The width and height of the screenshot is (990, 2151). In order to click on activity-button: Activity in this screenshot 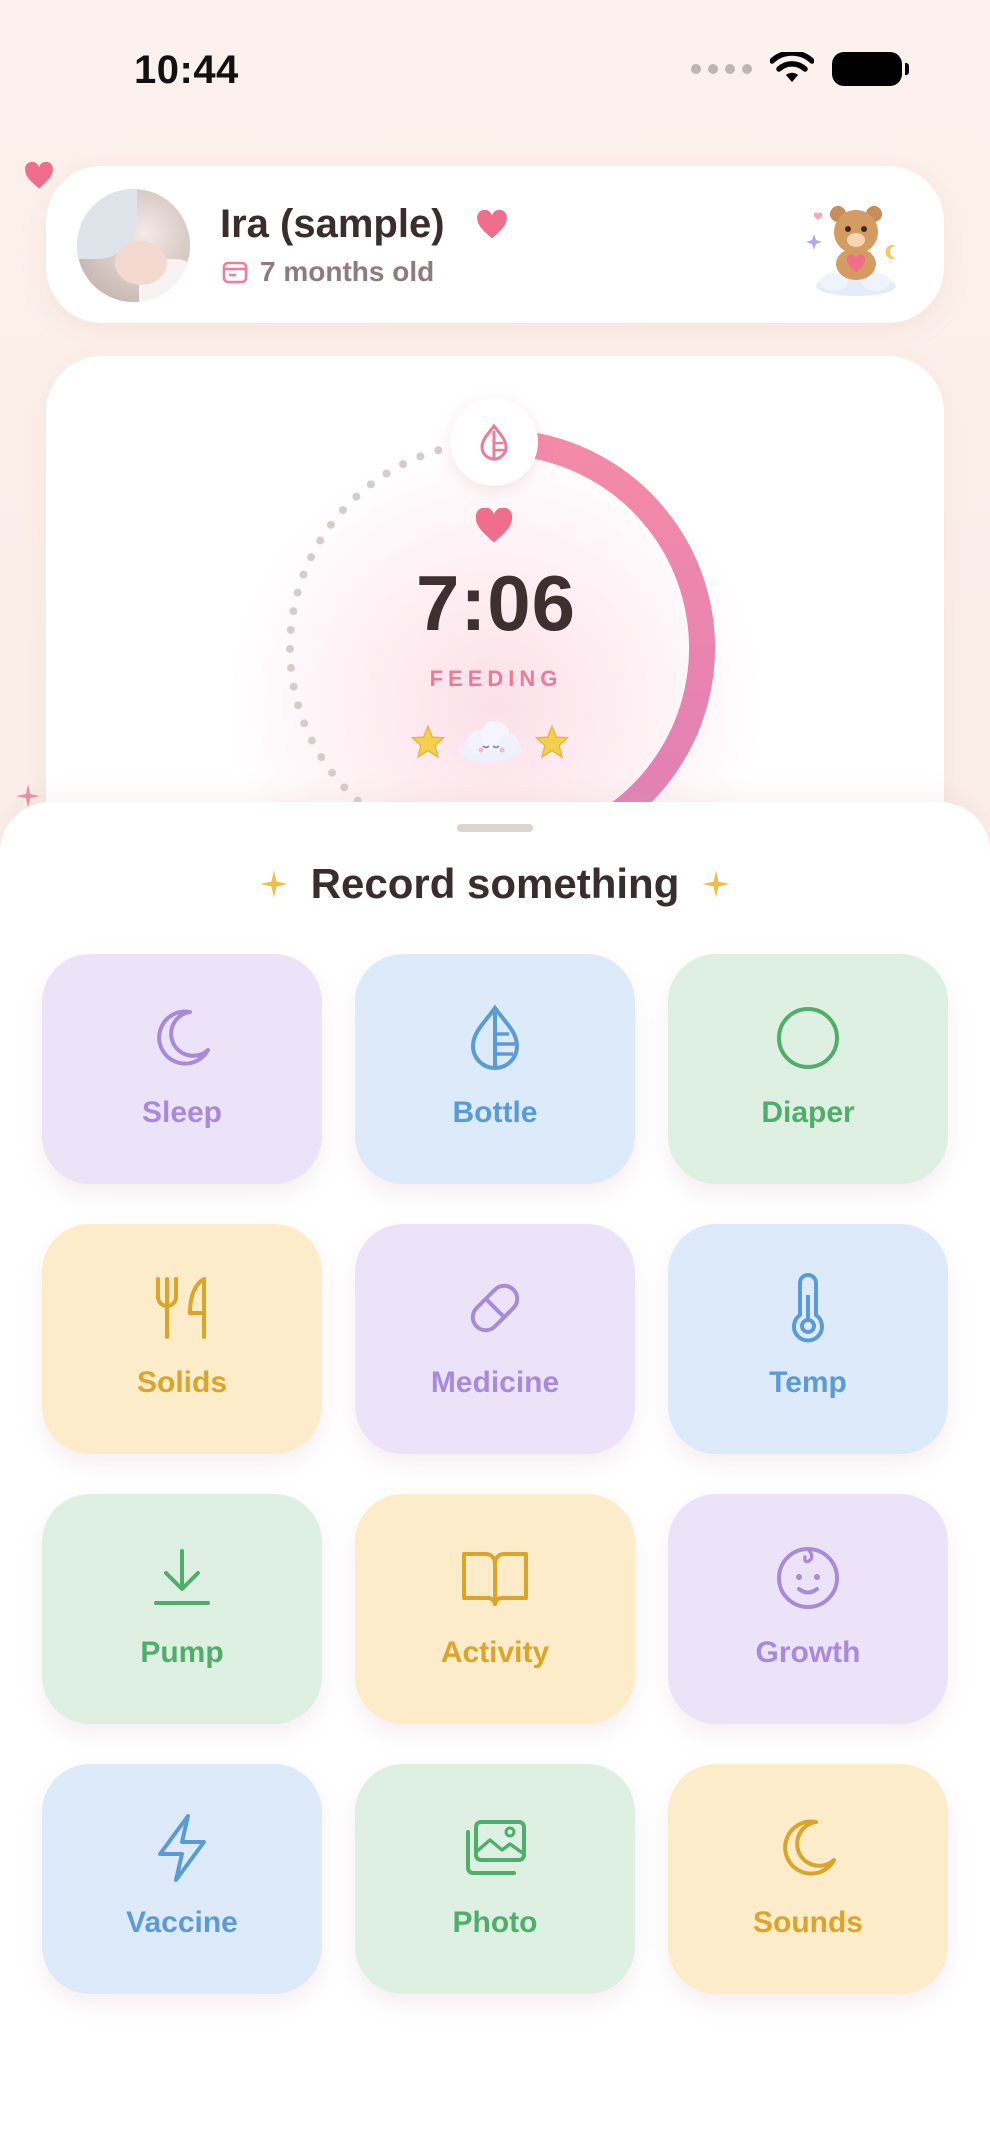, I will do `click(495, 1609)`.